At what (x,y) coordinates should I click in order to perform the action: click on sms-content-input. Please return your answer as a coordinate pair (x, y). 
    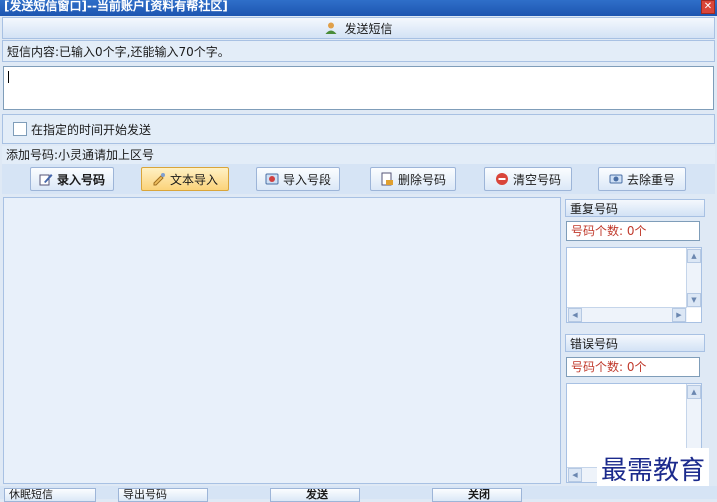
    Looking at the image, I should click on (358, 88).